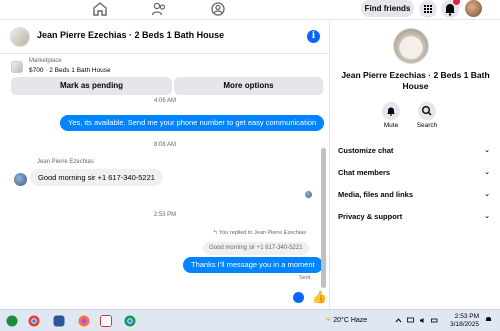 This screenshot has height=331, width=500. I want to click on contact-profile-avatar, so click(411, 46).